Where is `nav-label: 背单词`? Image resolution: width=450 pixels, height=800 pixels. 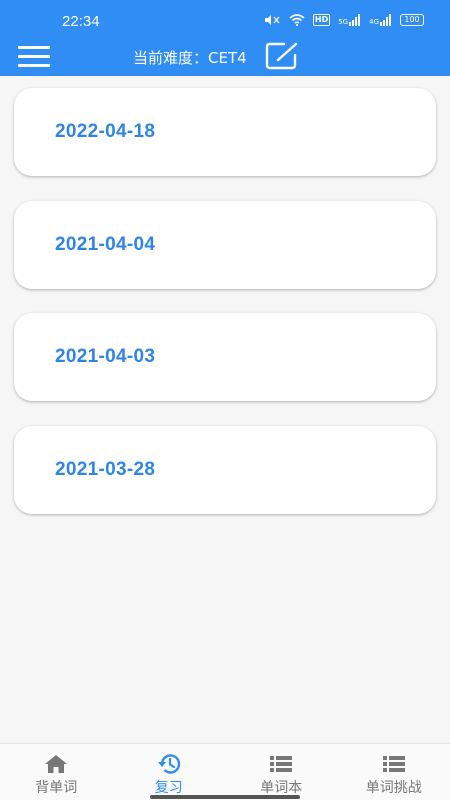 nav-label: 背单词 is located at coordinates (56, 788).